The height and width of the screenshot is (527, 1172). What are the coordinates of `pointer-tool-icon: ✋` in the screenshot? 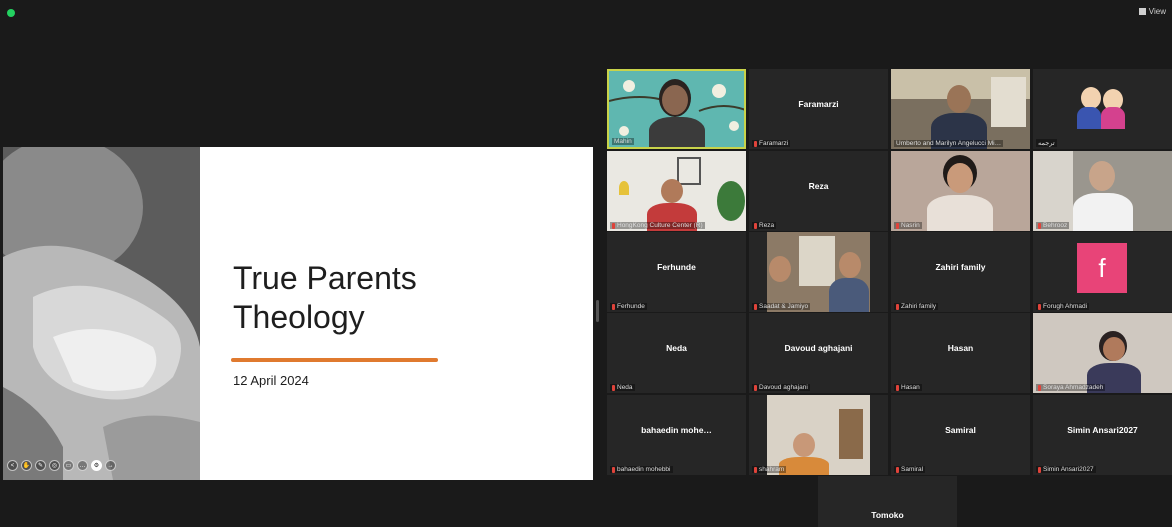 It's located at (26, 465).